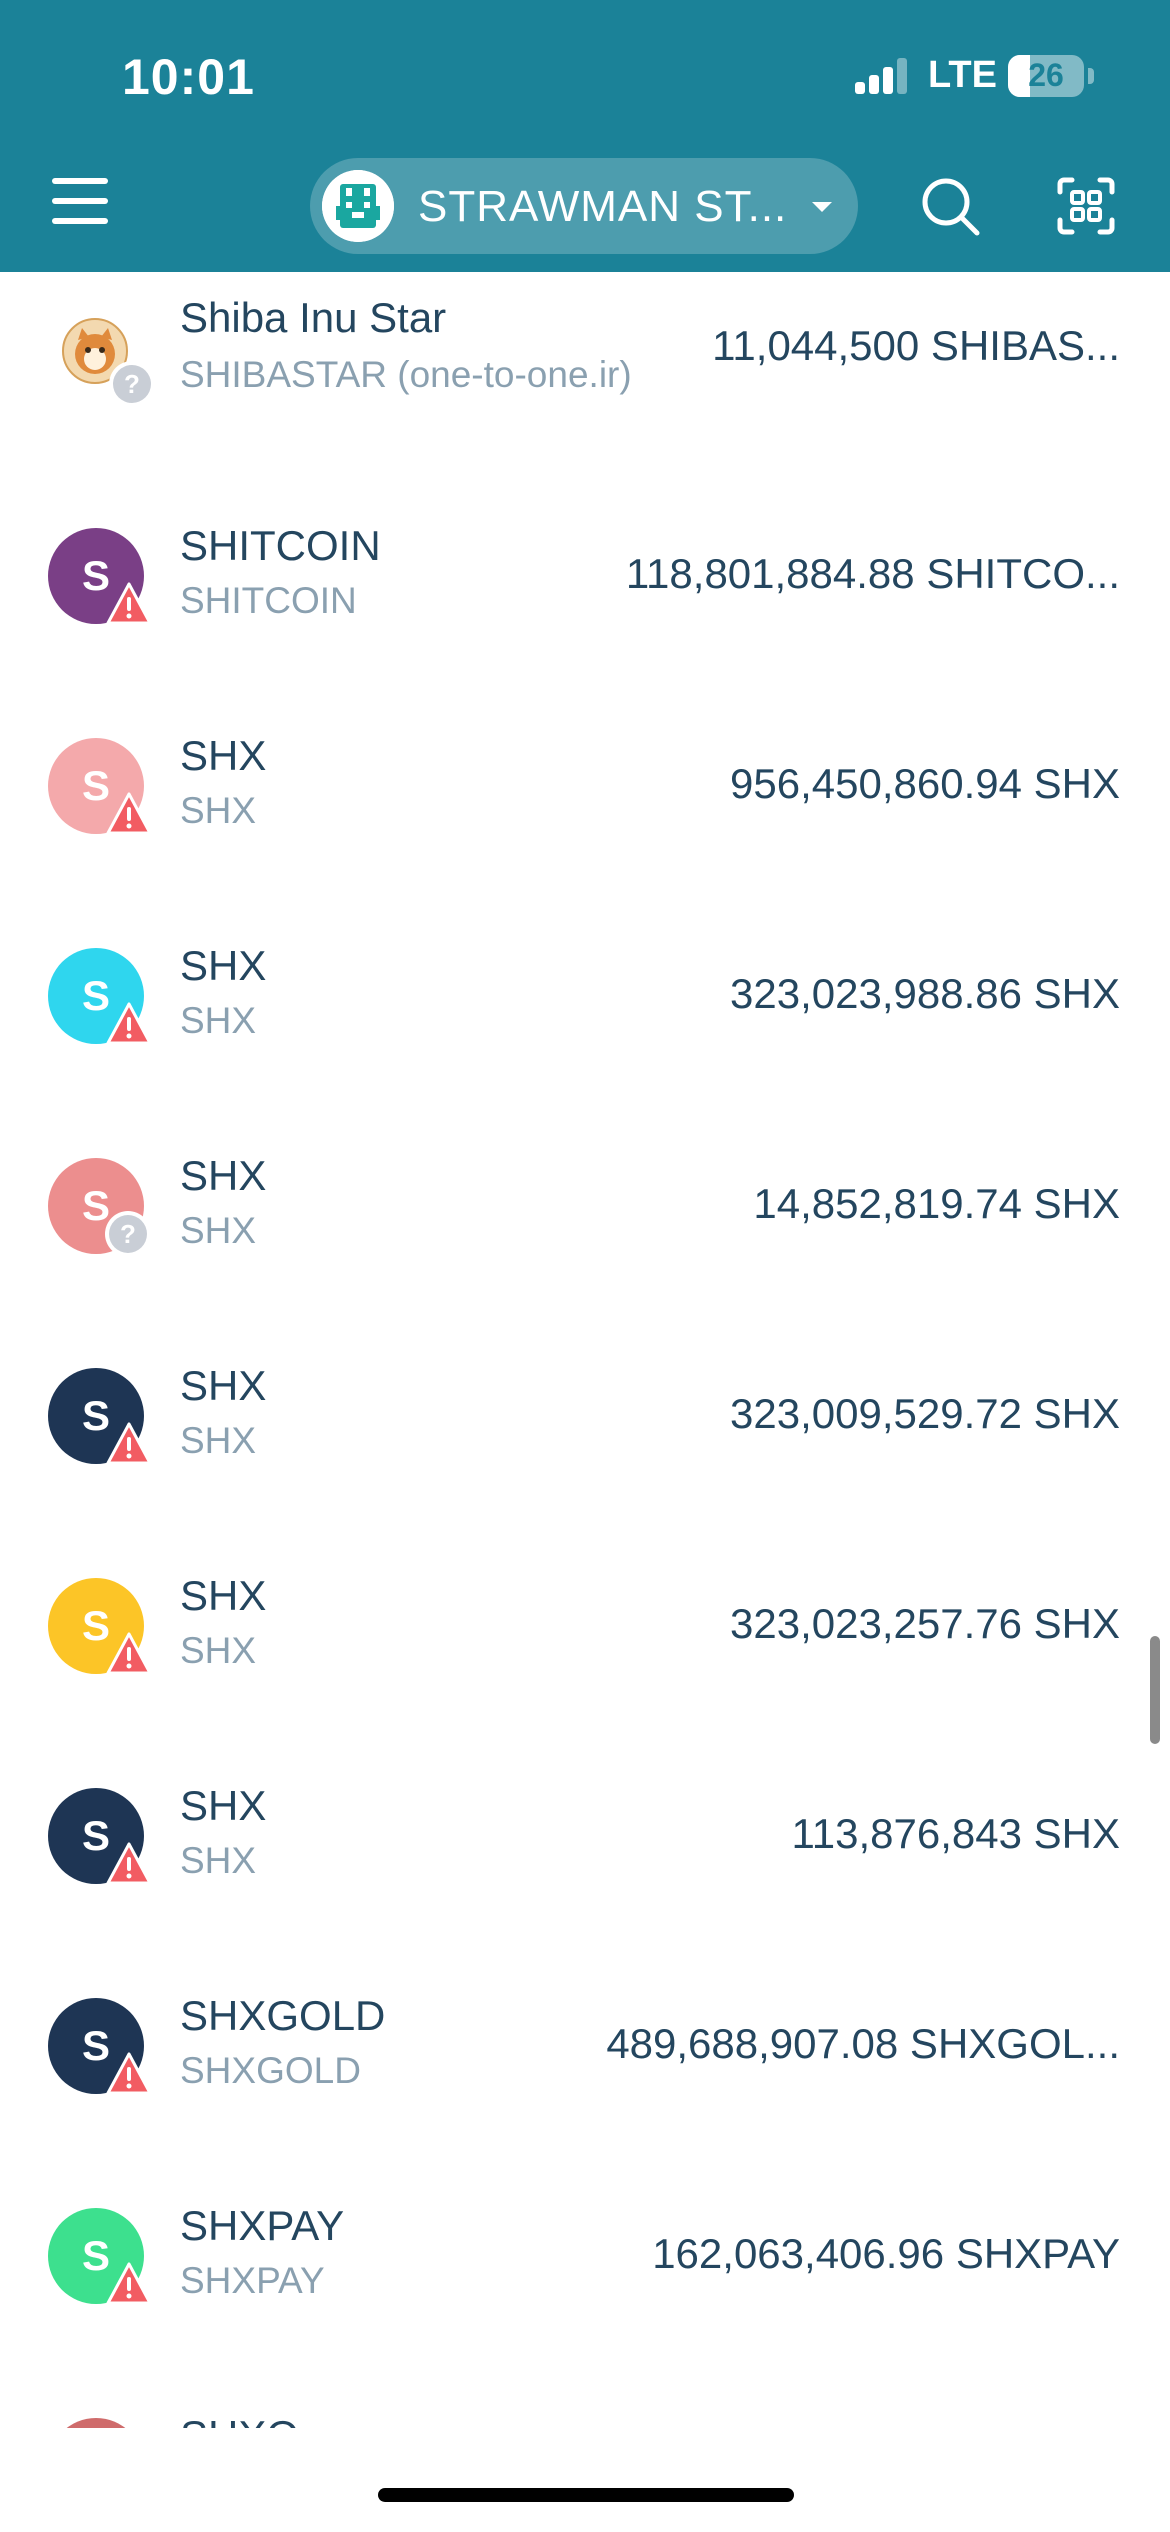 The width and height of the screenshot is (1170, 2532). Describe the element at coordinates (936, 1203) in the screenshot. I see `token-balance: 14,852,819.74 SHX` at that location.